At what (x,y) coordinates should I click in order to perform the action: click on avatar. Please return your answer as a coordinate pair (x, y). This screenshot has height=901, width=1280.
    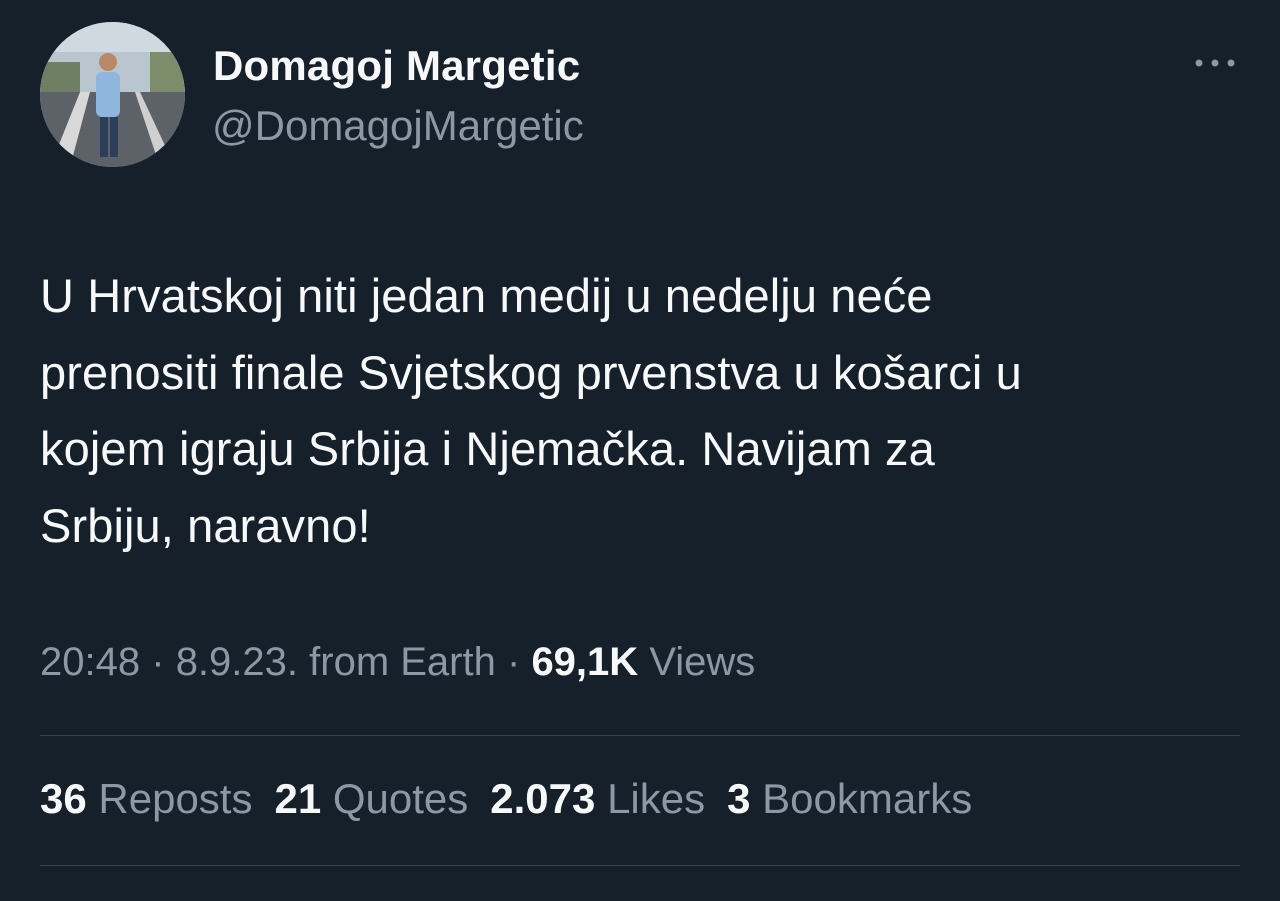
    Looking at the image, I should click on (112, 94).